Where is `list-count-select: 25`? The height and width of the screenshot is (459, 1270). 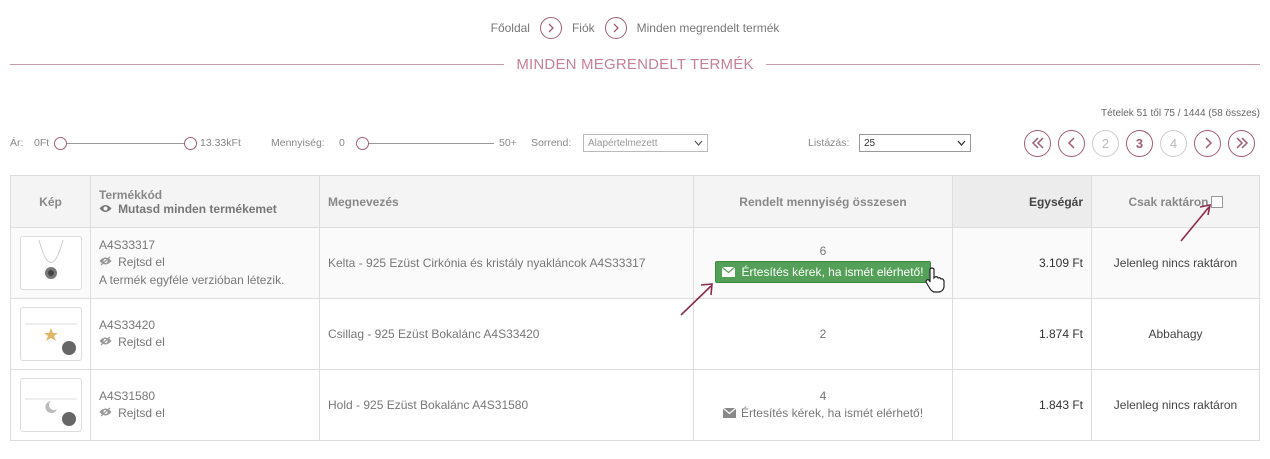 list-count-select: 25 is located at coordinates (915, 143).